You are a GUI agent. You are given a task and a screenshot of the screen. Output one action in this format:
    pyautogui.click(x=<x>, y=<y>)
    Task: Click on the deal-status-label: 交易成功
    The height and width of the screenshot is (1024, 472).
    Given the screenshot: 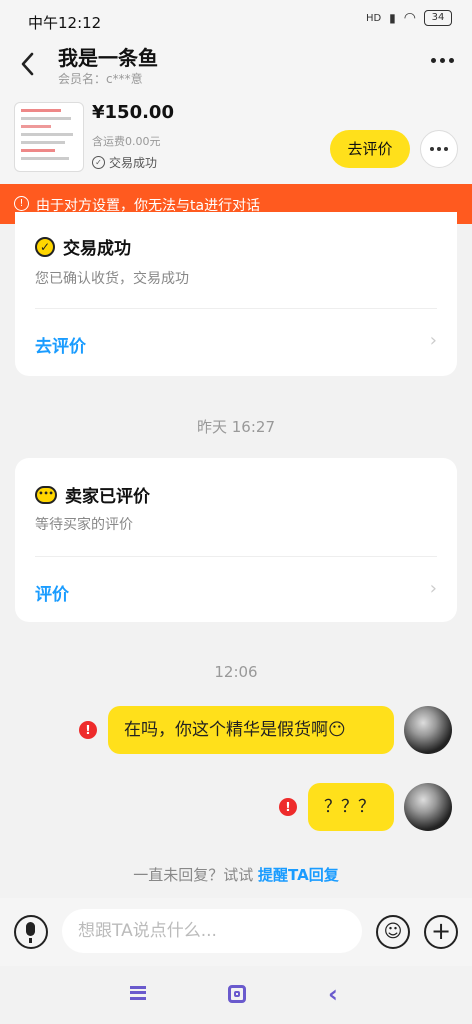 What is the action you would take?
    pyautogui.click(x=133, y=163)
    